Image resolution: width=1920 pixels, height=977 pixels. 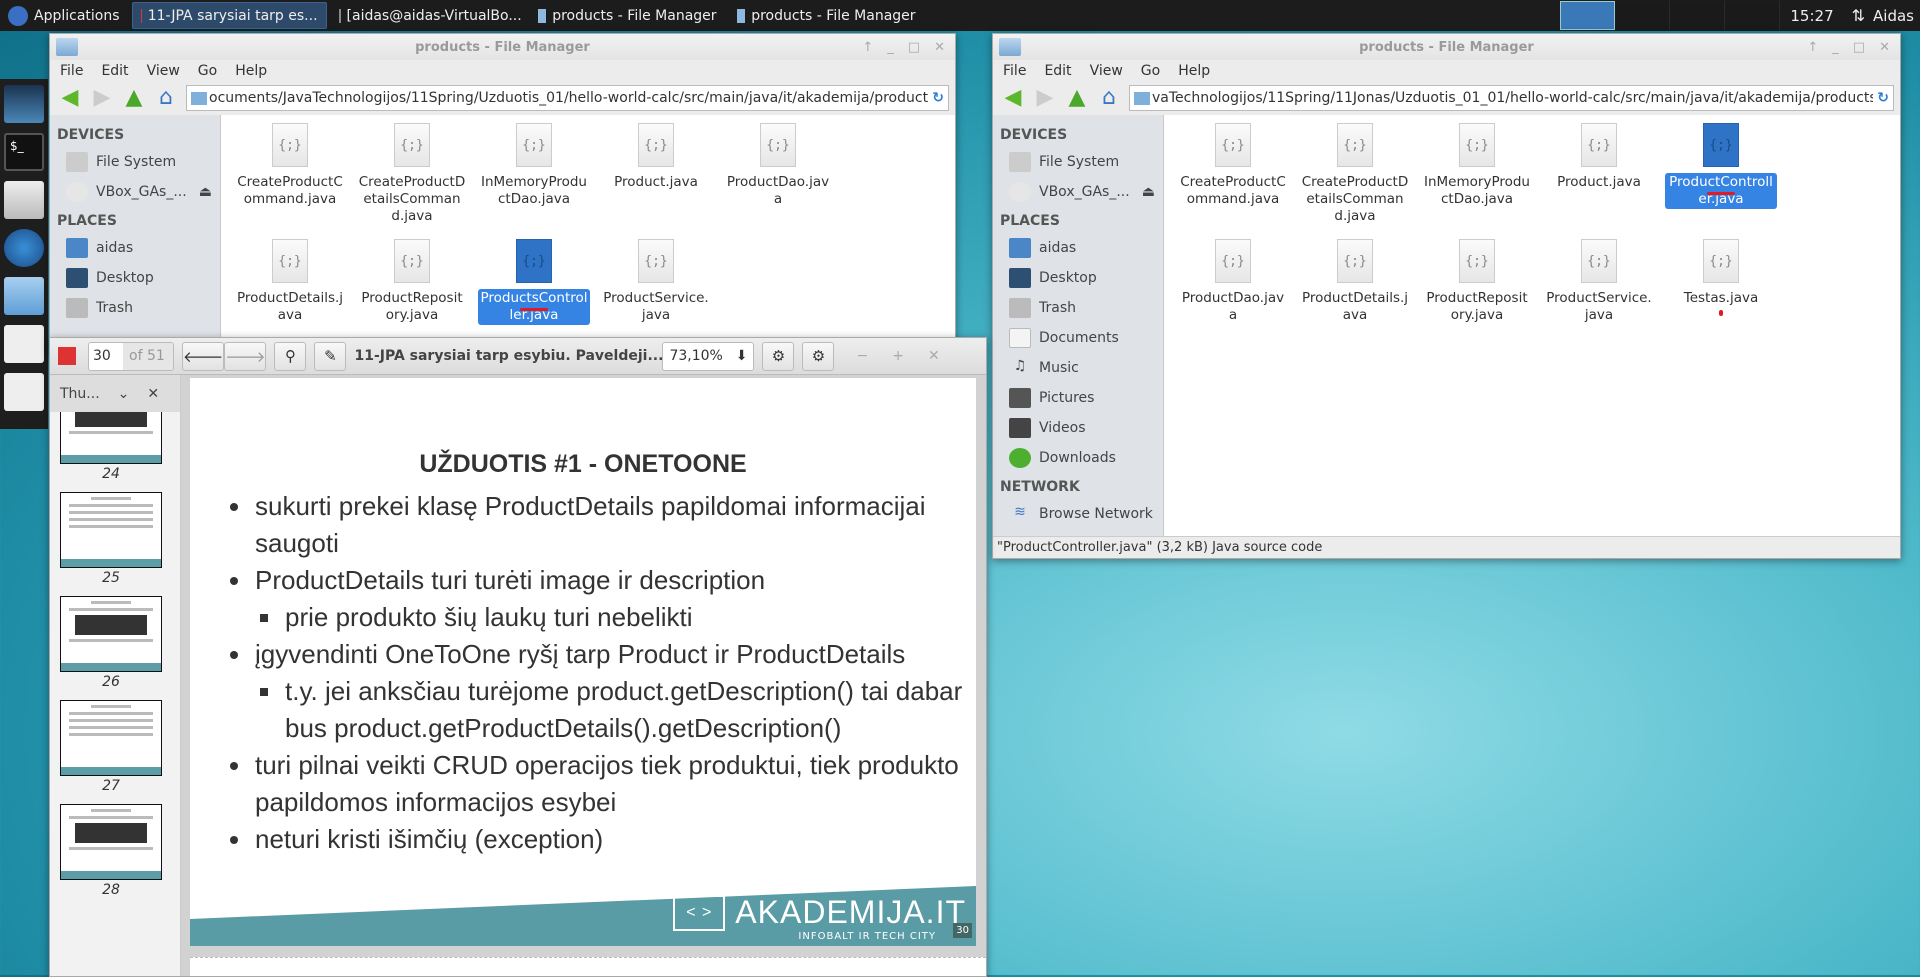 What do you see at coordinates (412, 177) in the screenshot?
I see `file-item: {;} CreateProductDetailsCommand.java` at bounding box center [412, 177].